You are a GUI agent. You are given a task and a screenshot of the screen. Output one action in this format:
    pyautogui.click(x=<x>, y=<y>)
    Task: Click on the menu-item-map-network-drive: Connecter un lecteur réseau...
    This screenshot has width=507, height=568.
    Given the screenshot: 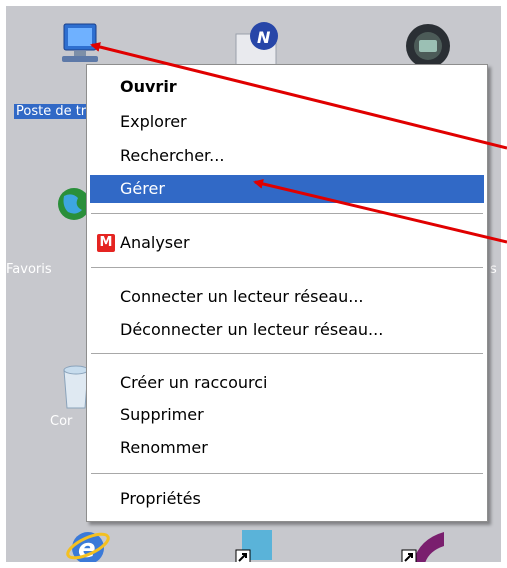 What is the action you would take?
    pyautogui.click(x=287, y=297)
    